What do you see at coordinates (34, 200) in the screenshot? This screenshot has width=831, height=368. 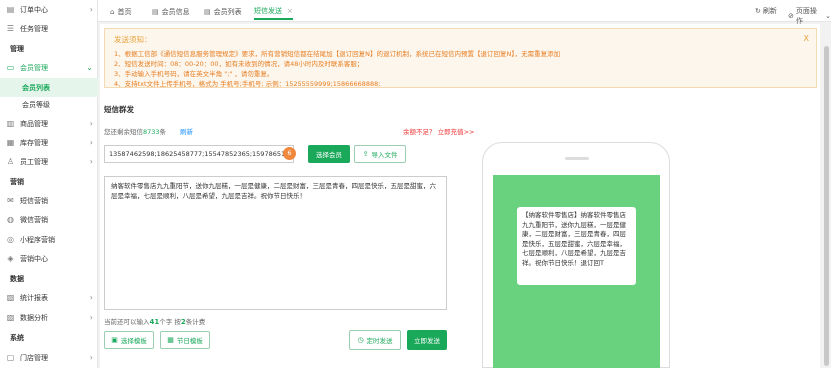 I see `sidebar-item-label: 短信营销` at bounding box center [34, 200].